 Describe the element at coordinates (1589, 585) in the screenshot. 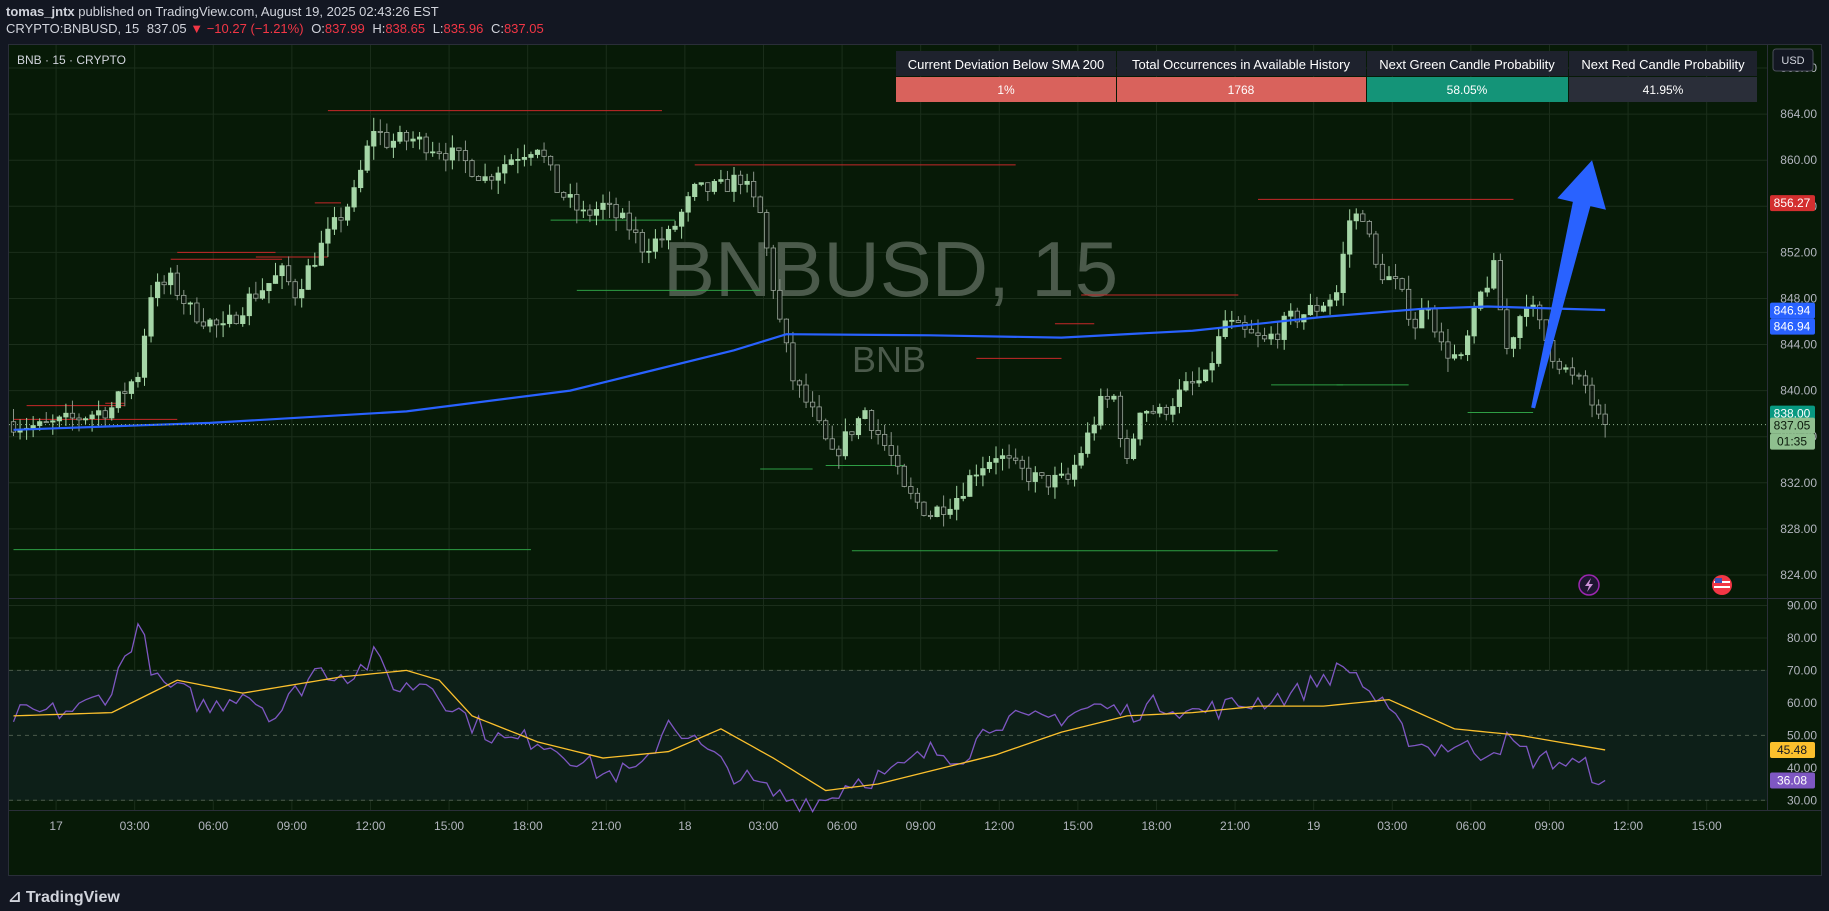

I see `lightning-icon` at that location.